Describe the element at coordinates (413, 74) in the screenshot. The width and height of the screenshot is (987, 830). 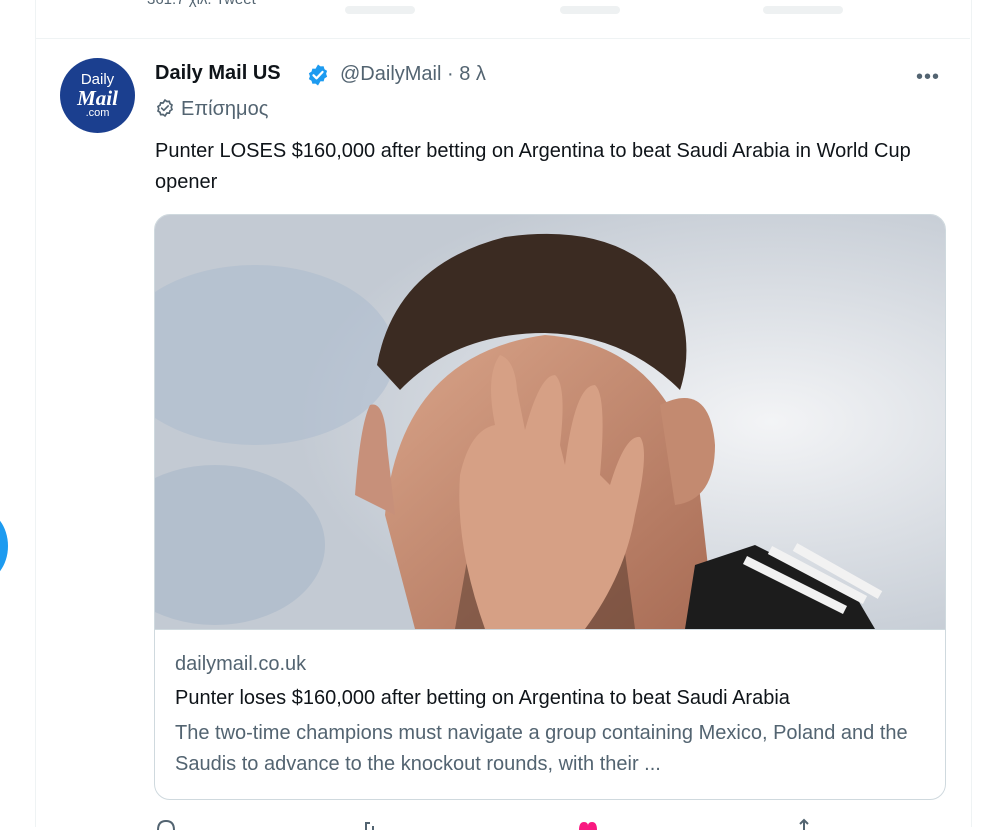
I see `handle-and-timestamp: @DailyMail · 8 λ` at that location.